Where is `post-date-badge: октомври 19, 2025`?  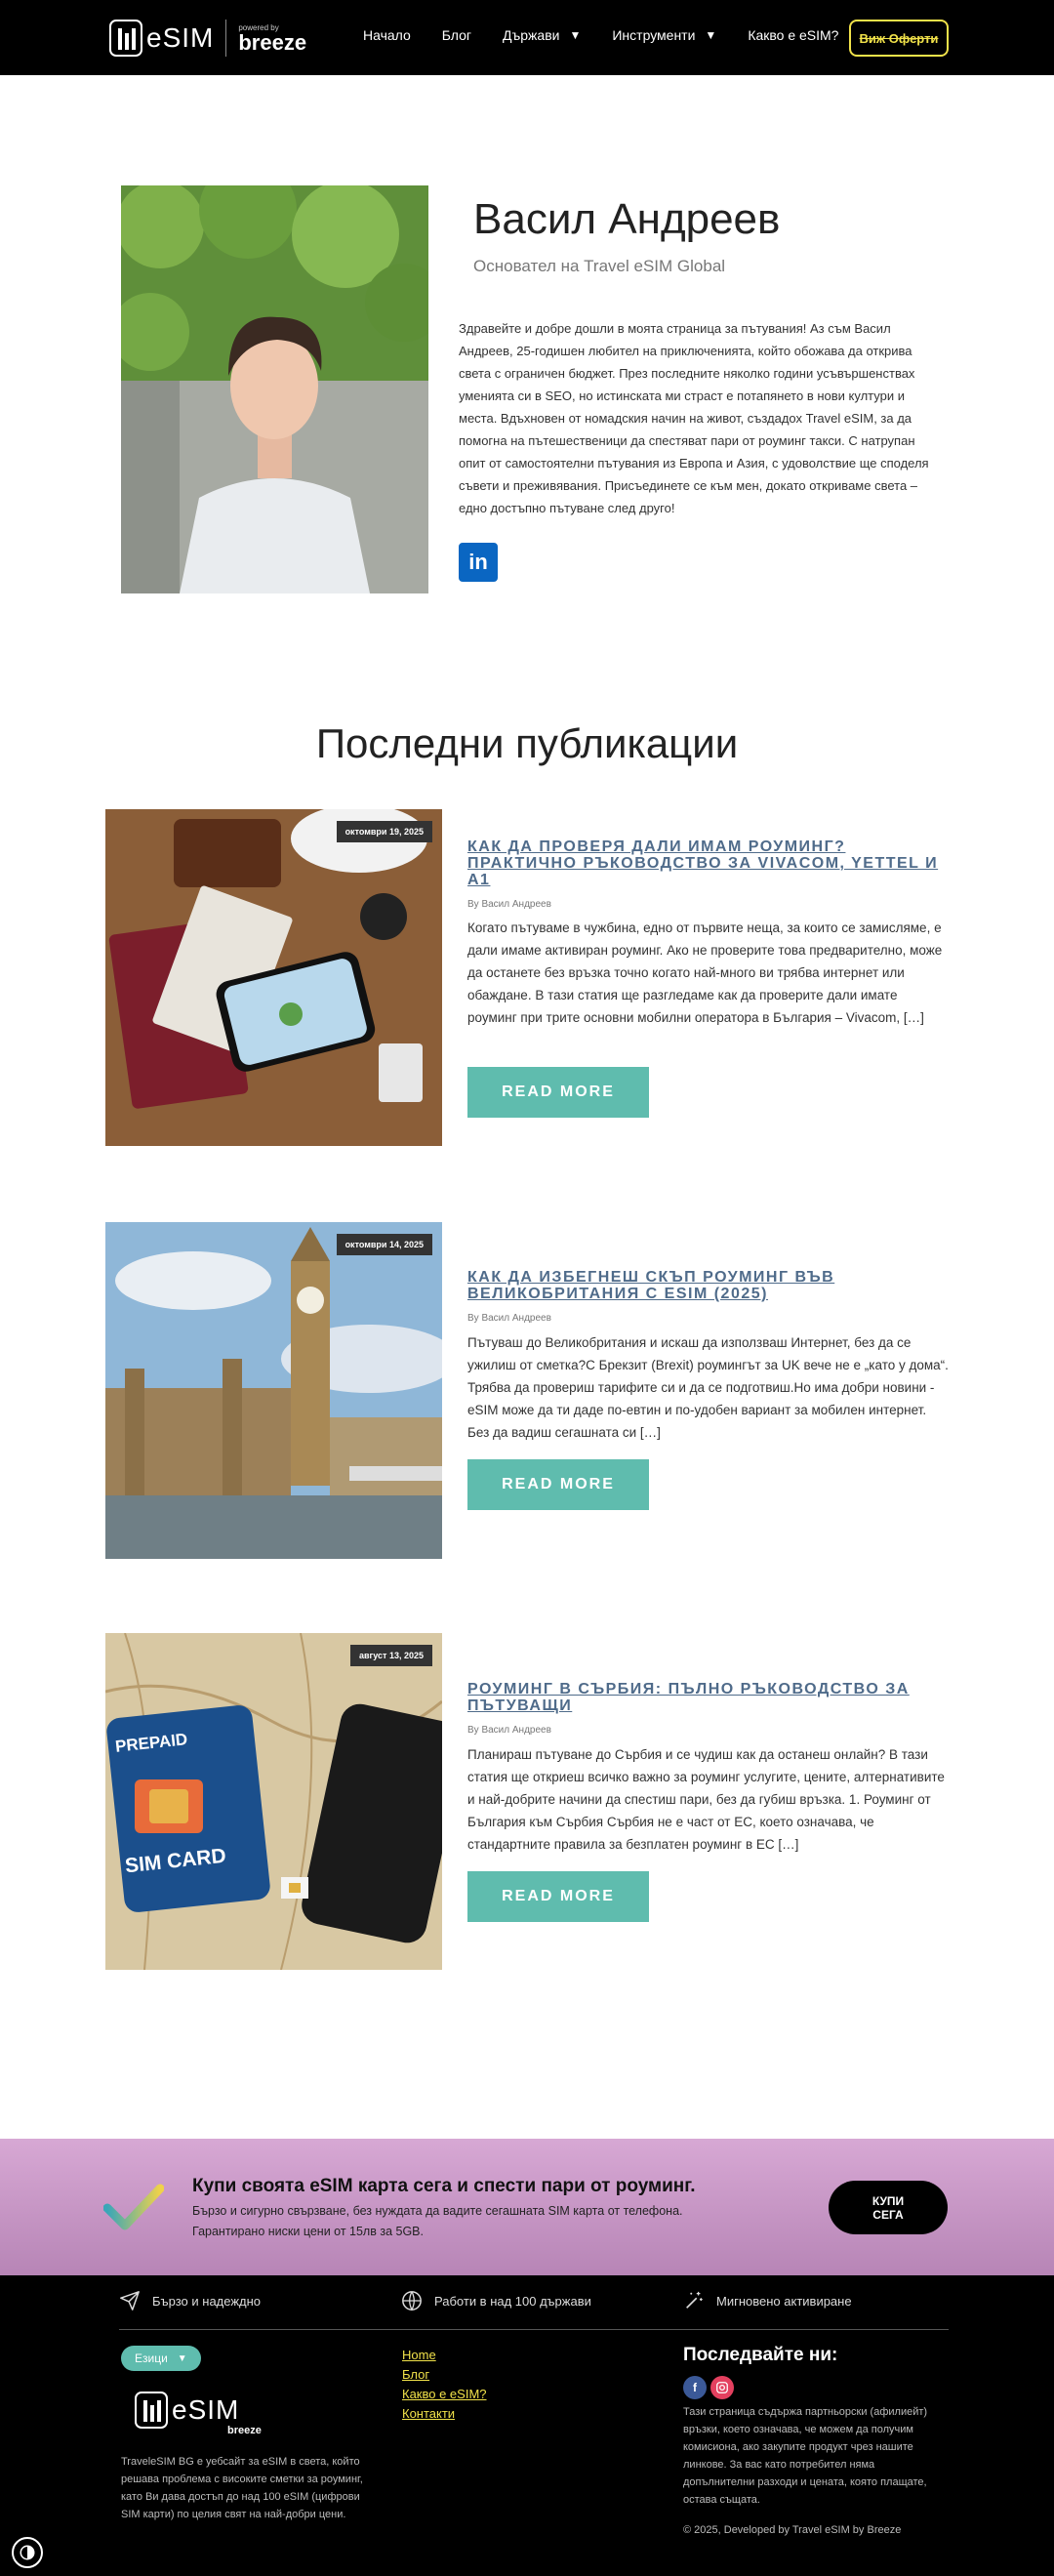 post-date-badge: октомври 19, 2025 is located at coordinates (384, 831).